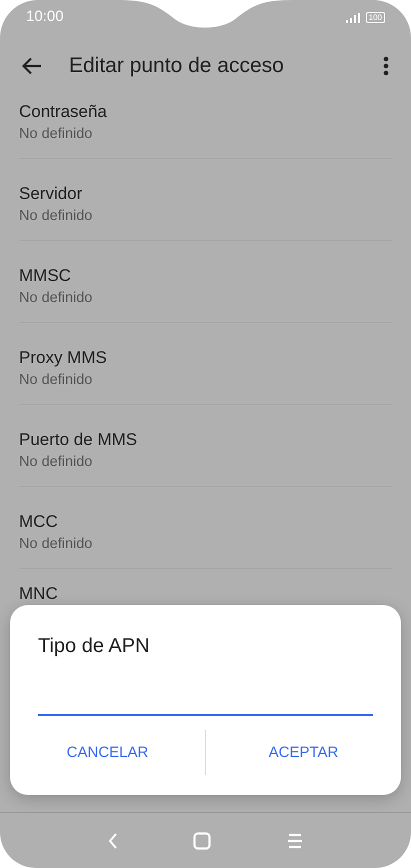  Describe the element at coordinates (63, 111) in the screenshot. I see `setting-title: Contraseña` at that location.